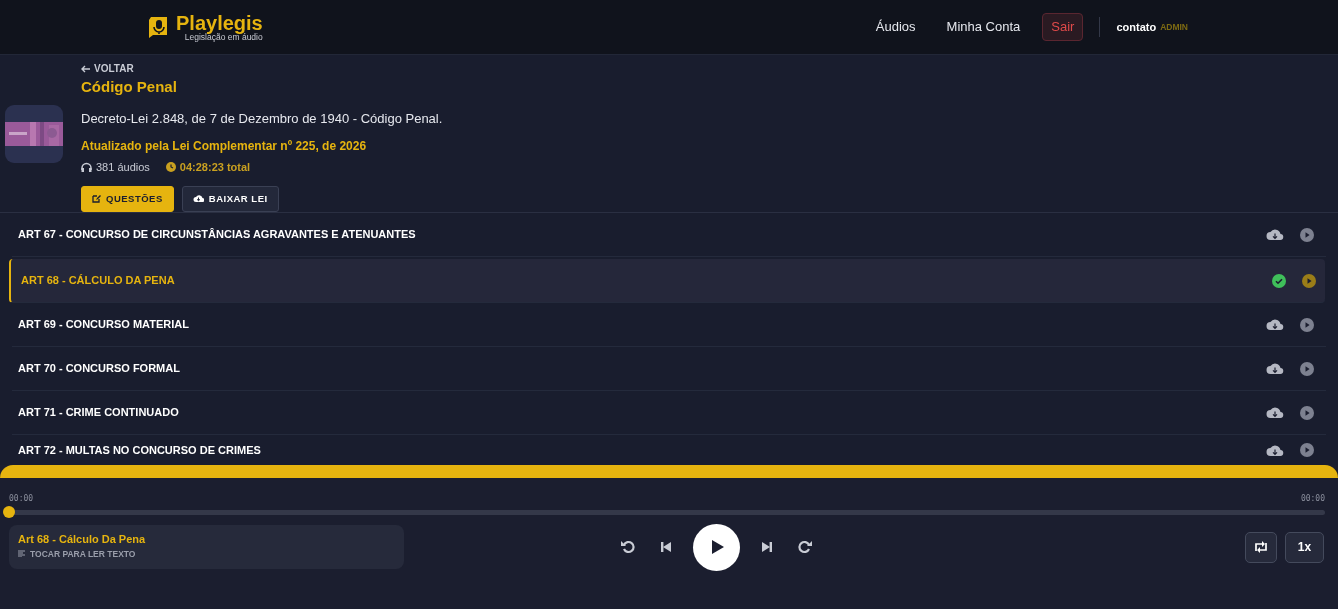 The width and height of the screenshot is (1338, 609). What do you see at coordinates (262, 118) in the screenshot?
I see `law-description: Decreto-Lei 2.848, de 7 de Dezembro de 1940 - Código Penal.` at bounding box center [262, 118].